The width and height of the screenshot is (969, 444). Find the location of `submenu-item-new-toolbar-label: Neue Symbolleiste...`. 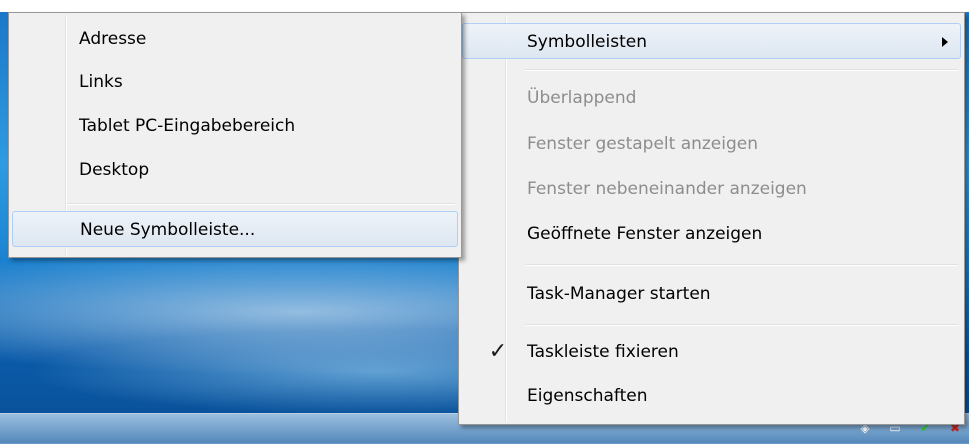

submenu-item-new-toolbar-label: Neue Symbolleiste... is located at coordinates (168, 230).